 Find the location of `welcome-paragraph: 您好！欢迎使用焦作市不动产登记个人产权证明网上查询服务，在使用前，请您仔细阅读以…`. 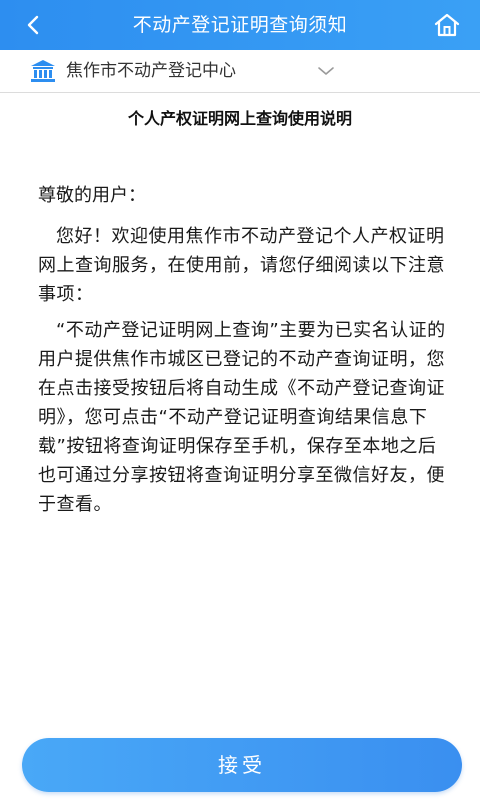

welcome-paragraph: 您好！欢迎使用焦作市不动产登记个人产权证明网上查询服务，在使用前，请您仔细阅读以… is located at coordinates (241, 265).